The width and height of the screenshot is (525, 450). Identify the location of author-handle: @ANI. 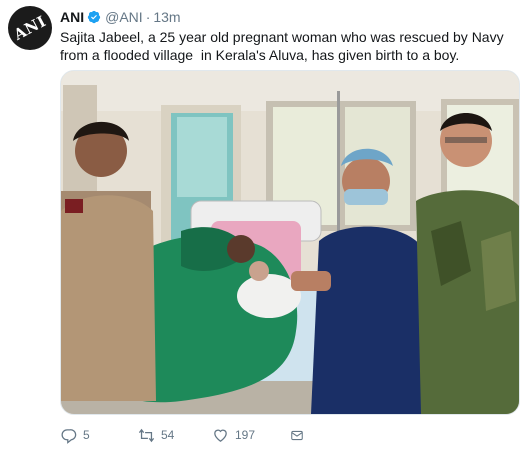
(124, 17).